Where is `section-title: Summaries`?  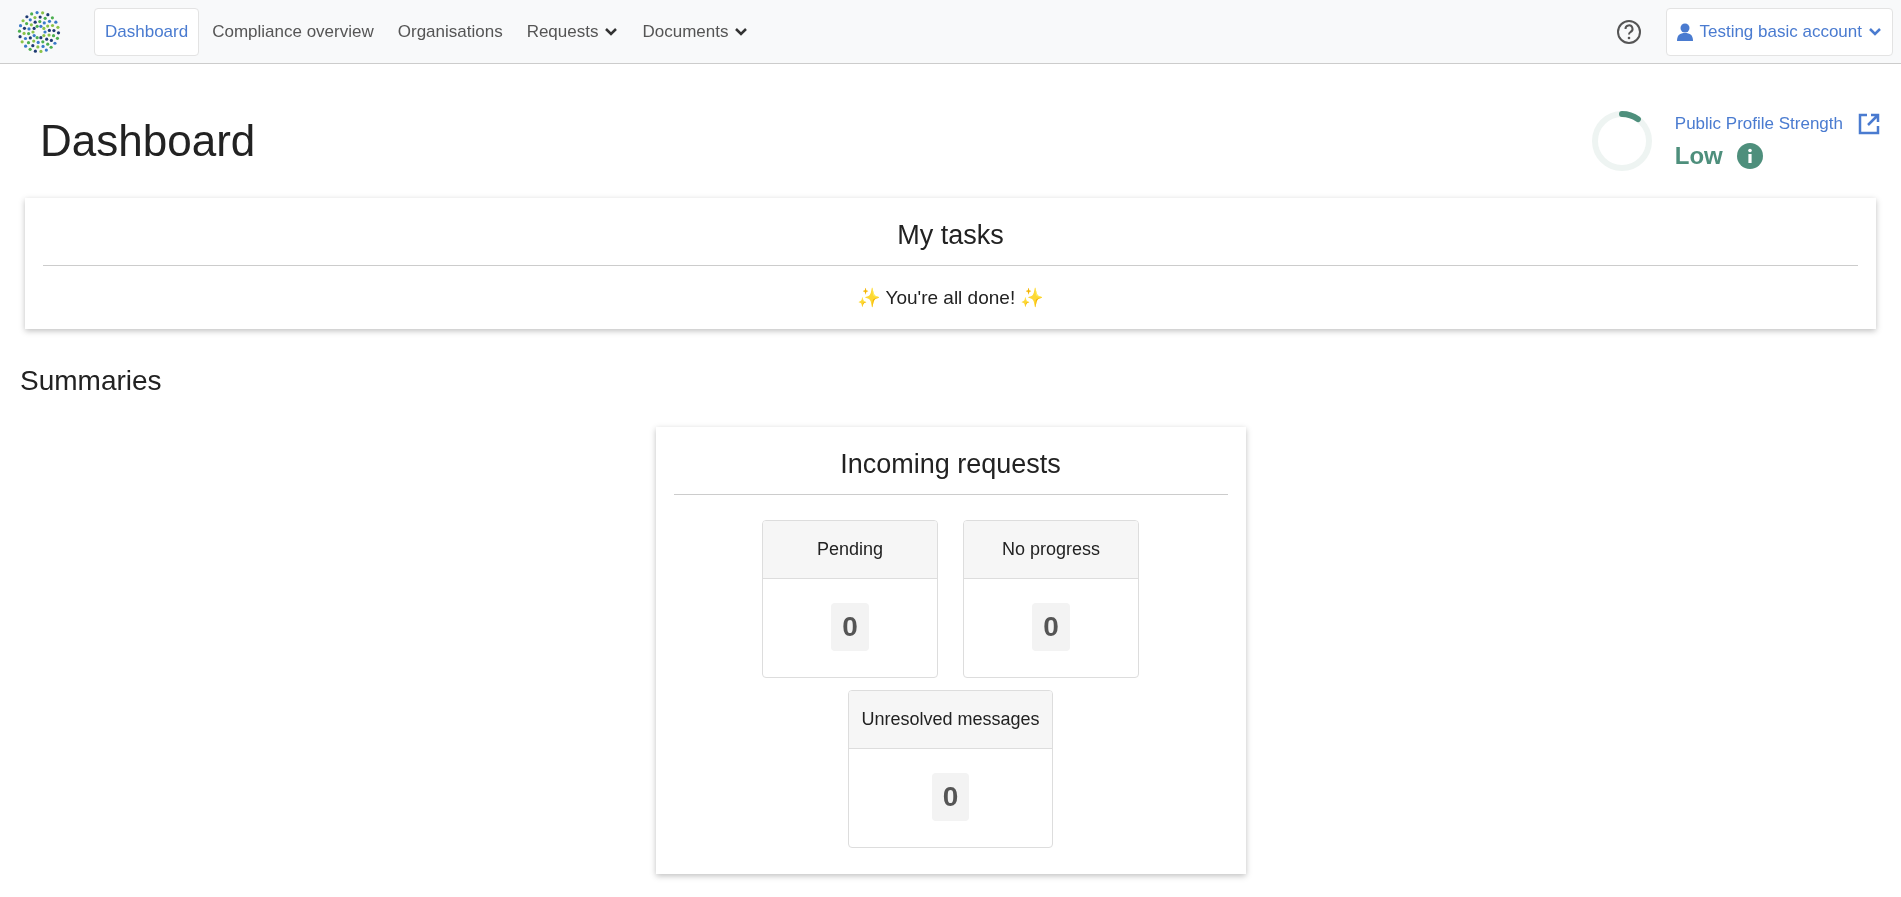
section-title: Summaries is located at coordinates (91, 381).